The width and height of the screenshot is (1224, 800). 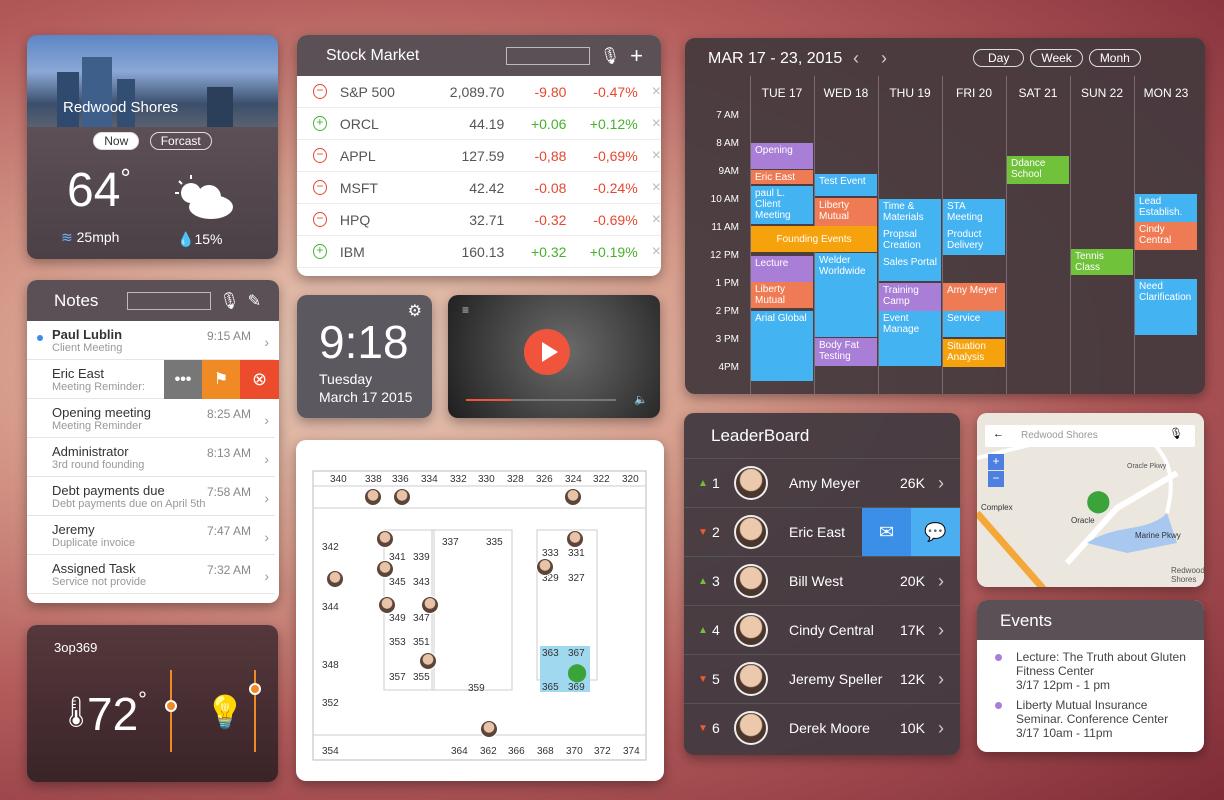 What do you see at coordinates (999, 58) in the screenshot?
I see `view-day-button: Day` at bounding box center [999, 58].